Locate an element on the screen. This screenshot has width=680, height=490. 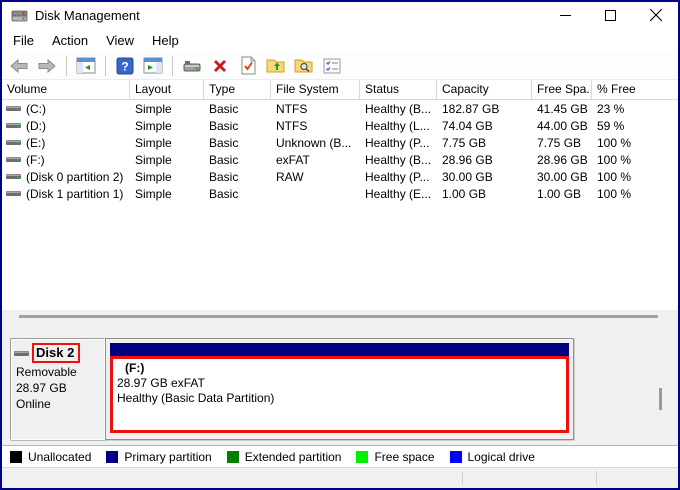
cell-volume: (D:) is located at coordinates (36, 125).